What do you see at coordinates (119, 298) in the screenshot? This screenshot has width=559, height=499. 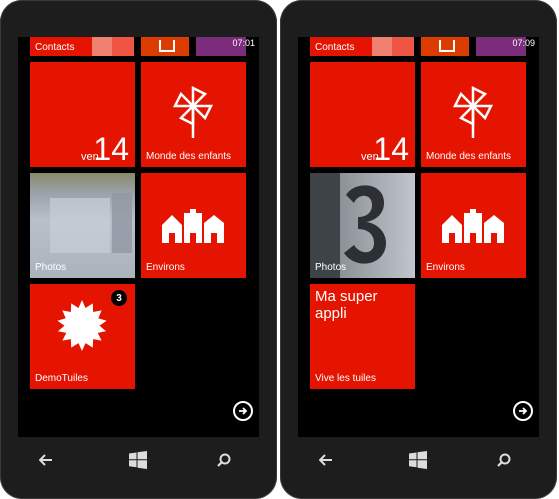 I see `notification-badge: 3` at bounding box center [119, 298].